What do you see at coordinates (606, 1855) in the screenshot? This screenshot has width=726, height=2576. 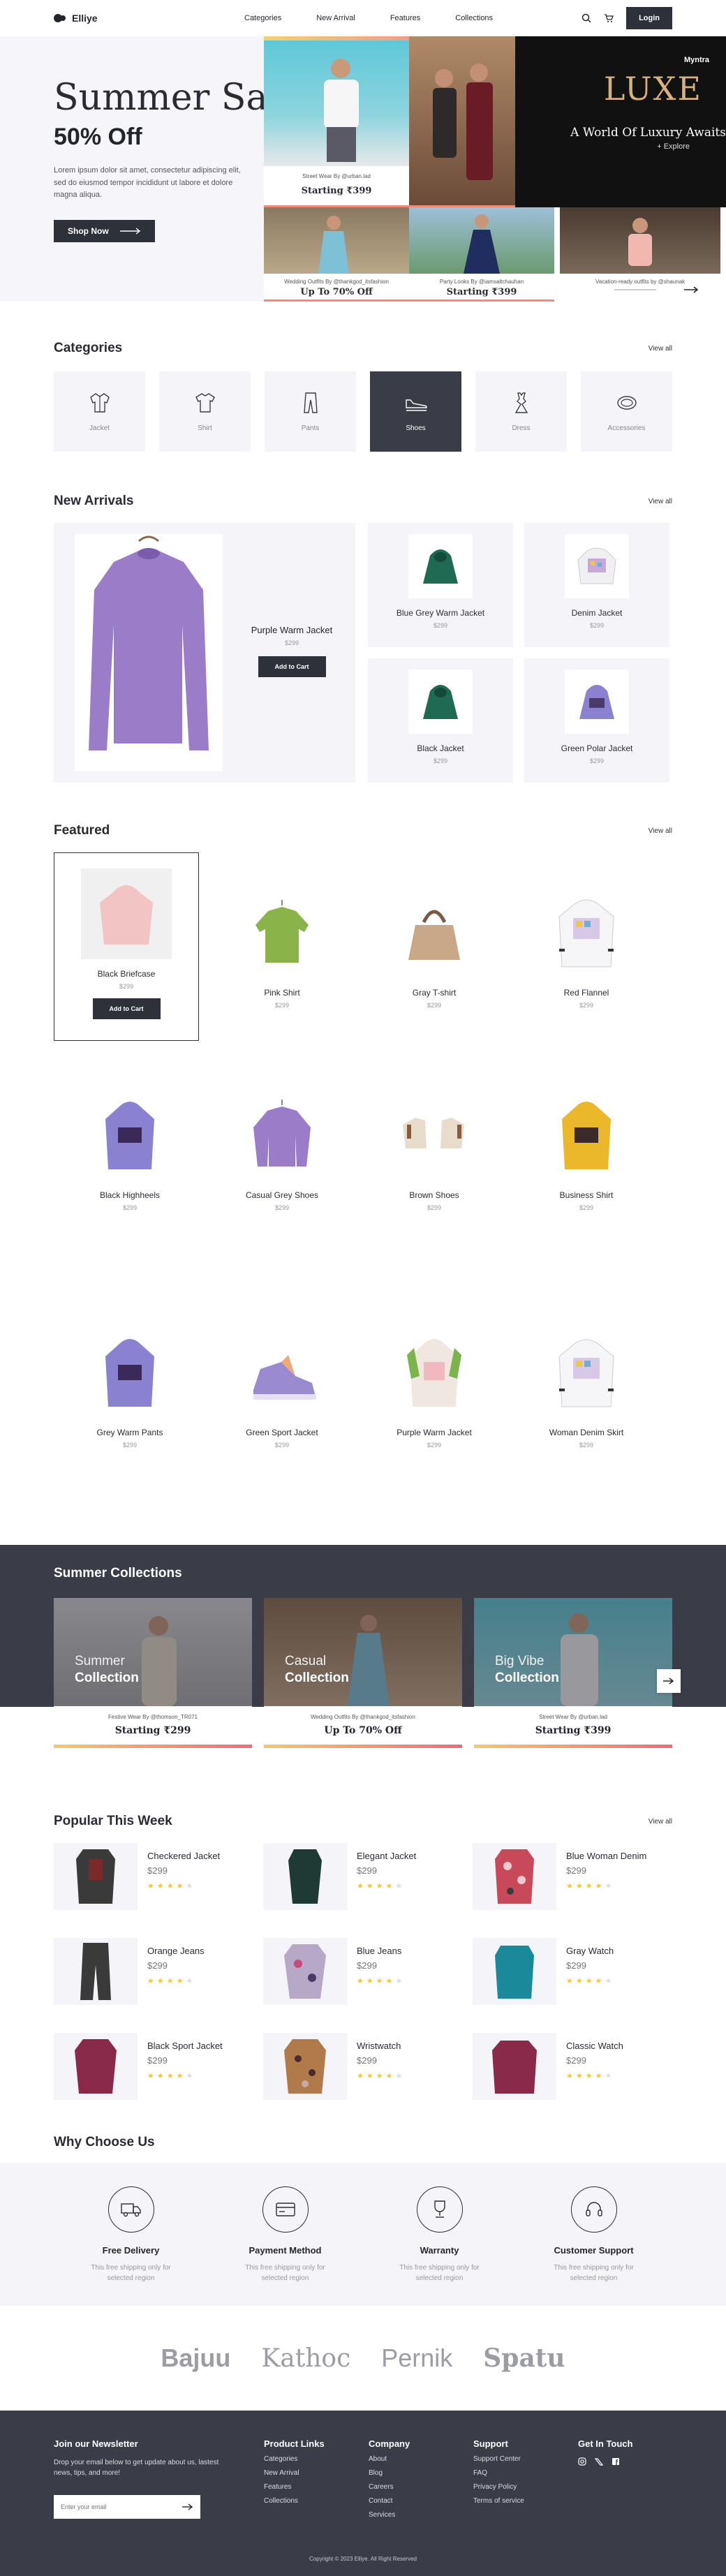 I see `product-name: Blue Woman Denim` at bounding box center [606, 1855].